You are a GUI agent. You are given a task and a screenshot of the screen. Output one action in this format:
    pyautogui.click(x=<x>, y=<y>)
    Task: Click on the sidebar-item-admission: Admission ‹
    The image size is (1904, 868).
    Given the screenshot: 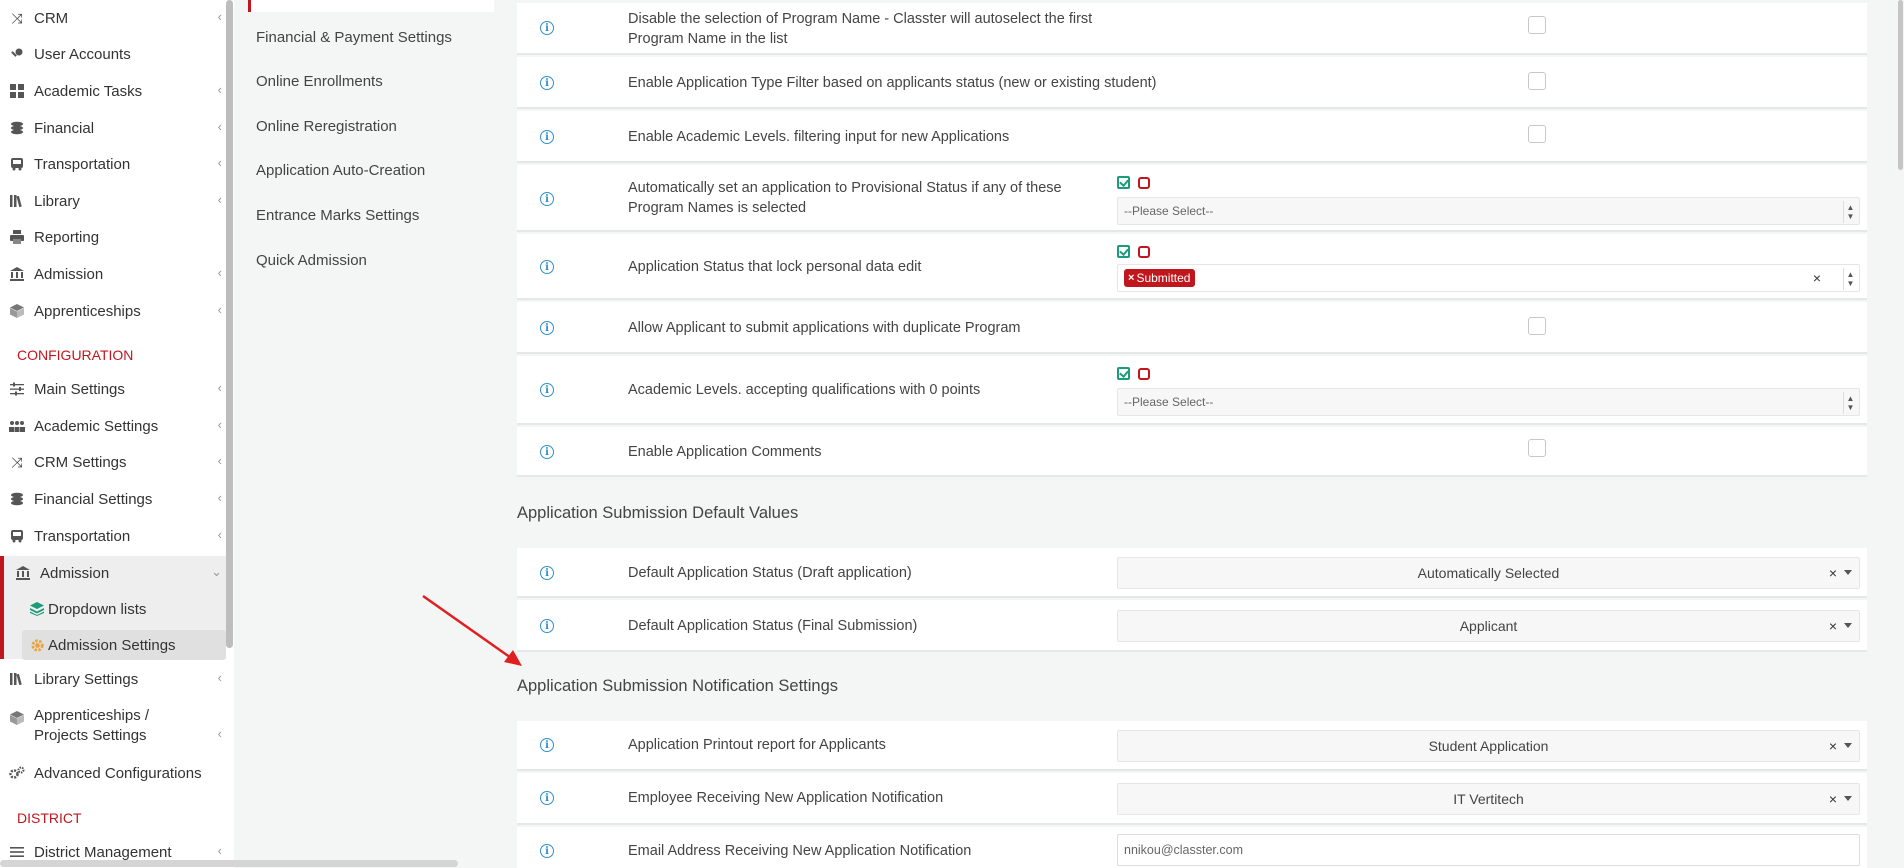 What is the action you would take?
    pyautogui.click(x=113, y=274)
    